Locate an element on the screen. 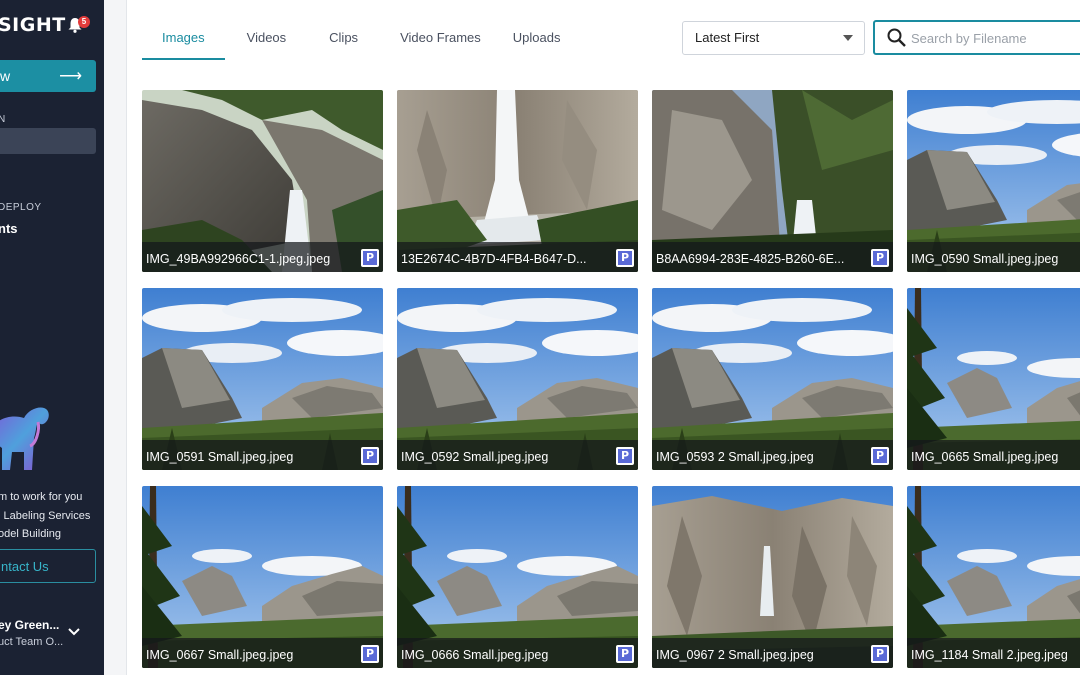 The image size is (1080, 675). brand-logo: SIGHT is located at coordinates (33, 25).